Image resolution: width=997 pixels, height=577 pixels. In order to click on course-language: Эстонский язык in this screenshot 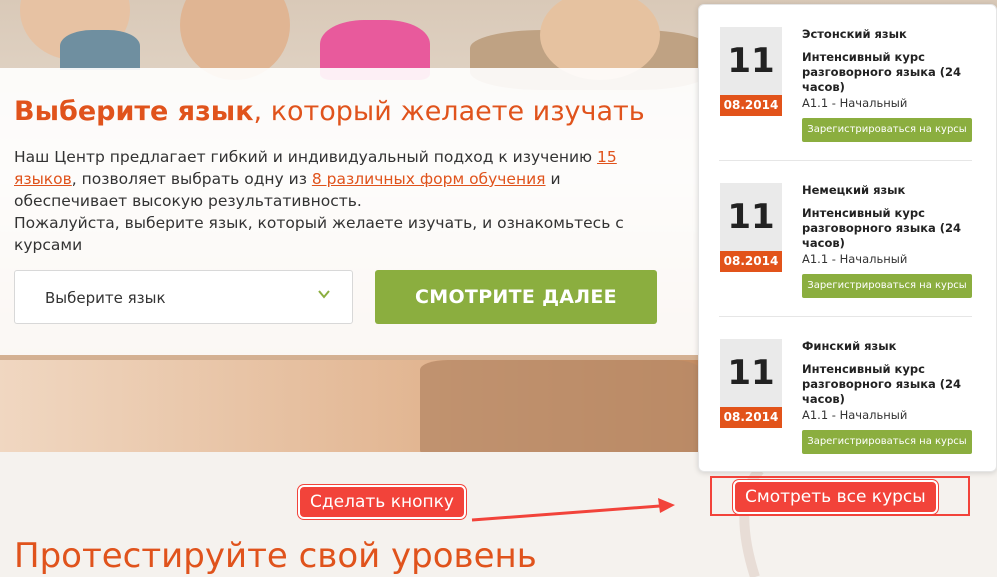, I will do `click(854, 34)`.